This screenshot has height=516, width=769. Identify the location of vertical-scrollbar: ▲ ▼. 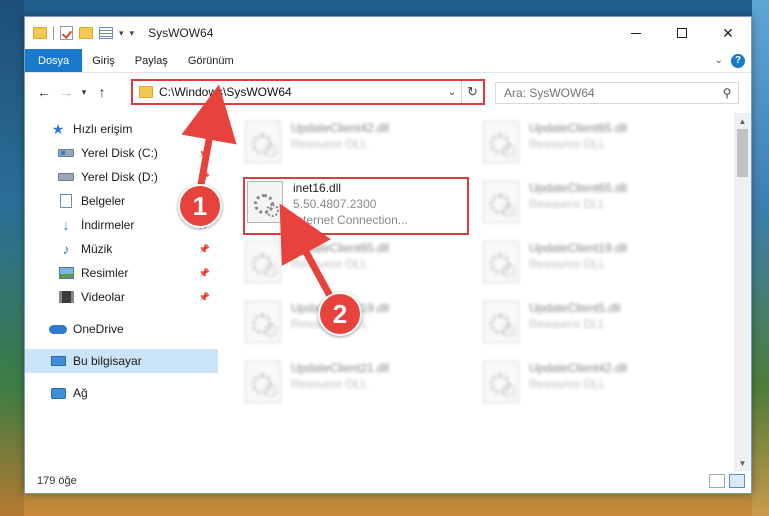
(742, 292).